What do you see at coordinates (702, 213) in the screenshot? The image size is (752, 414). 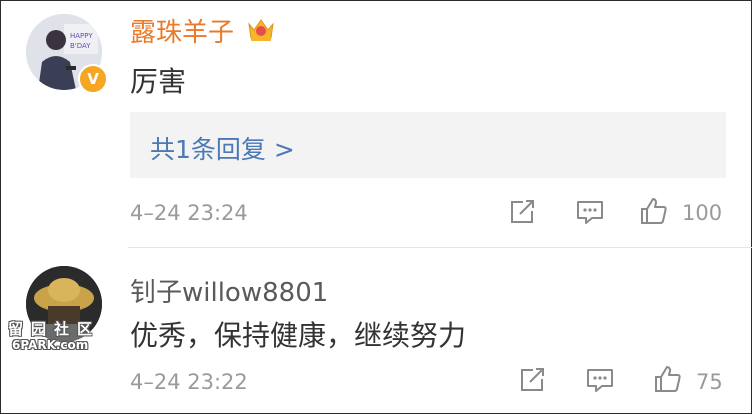 I see `like-count: 100` at bounding box center [702, 213].